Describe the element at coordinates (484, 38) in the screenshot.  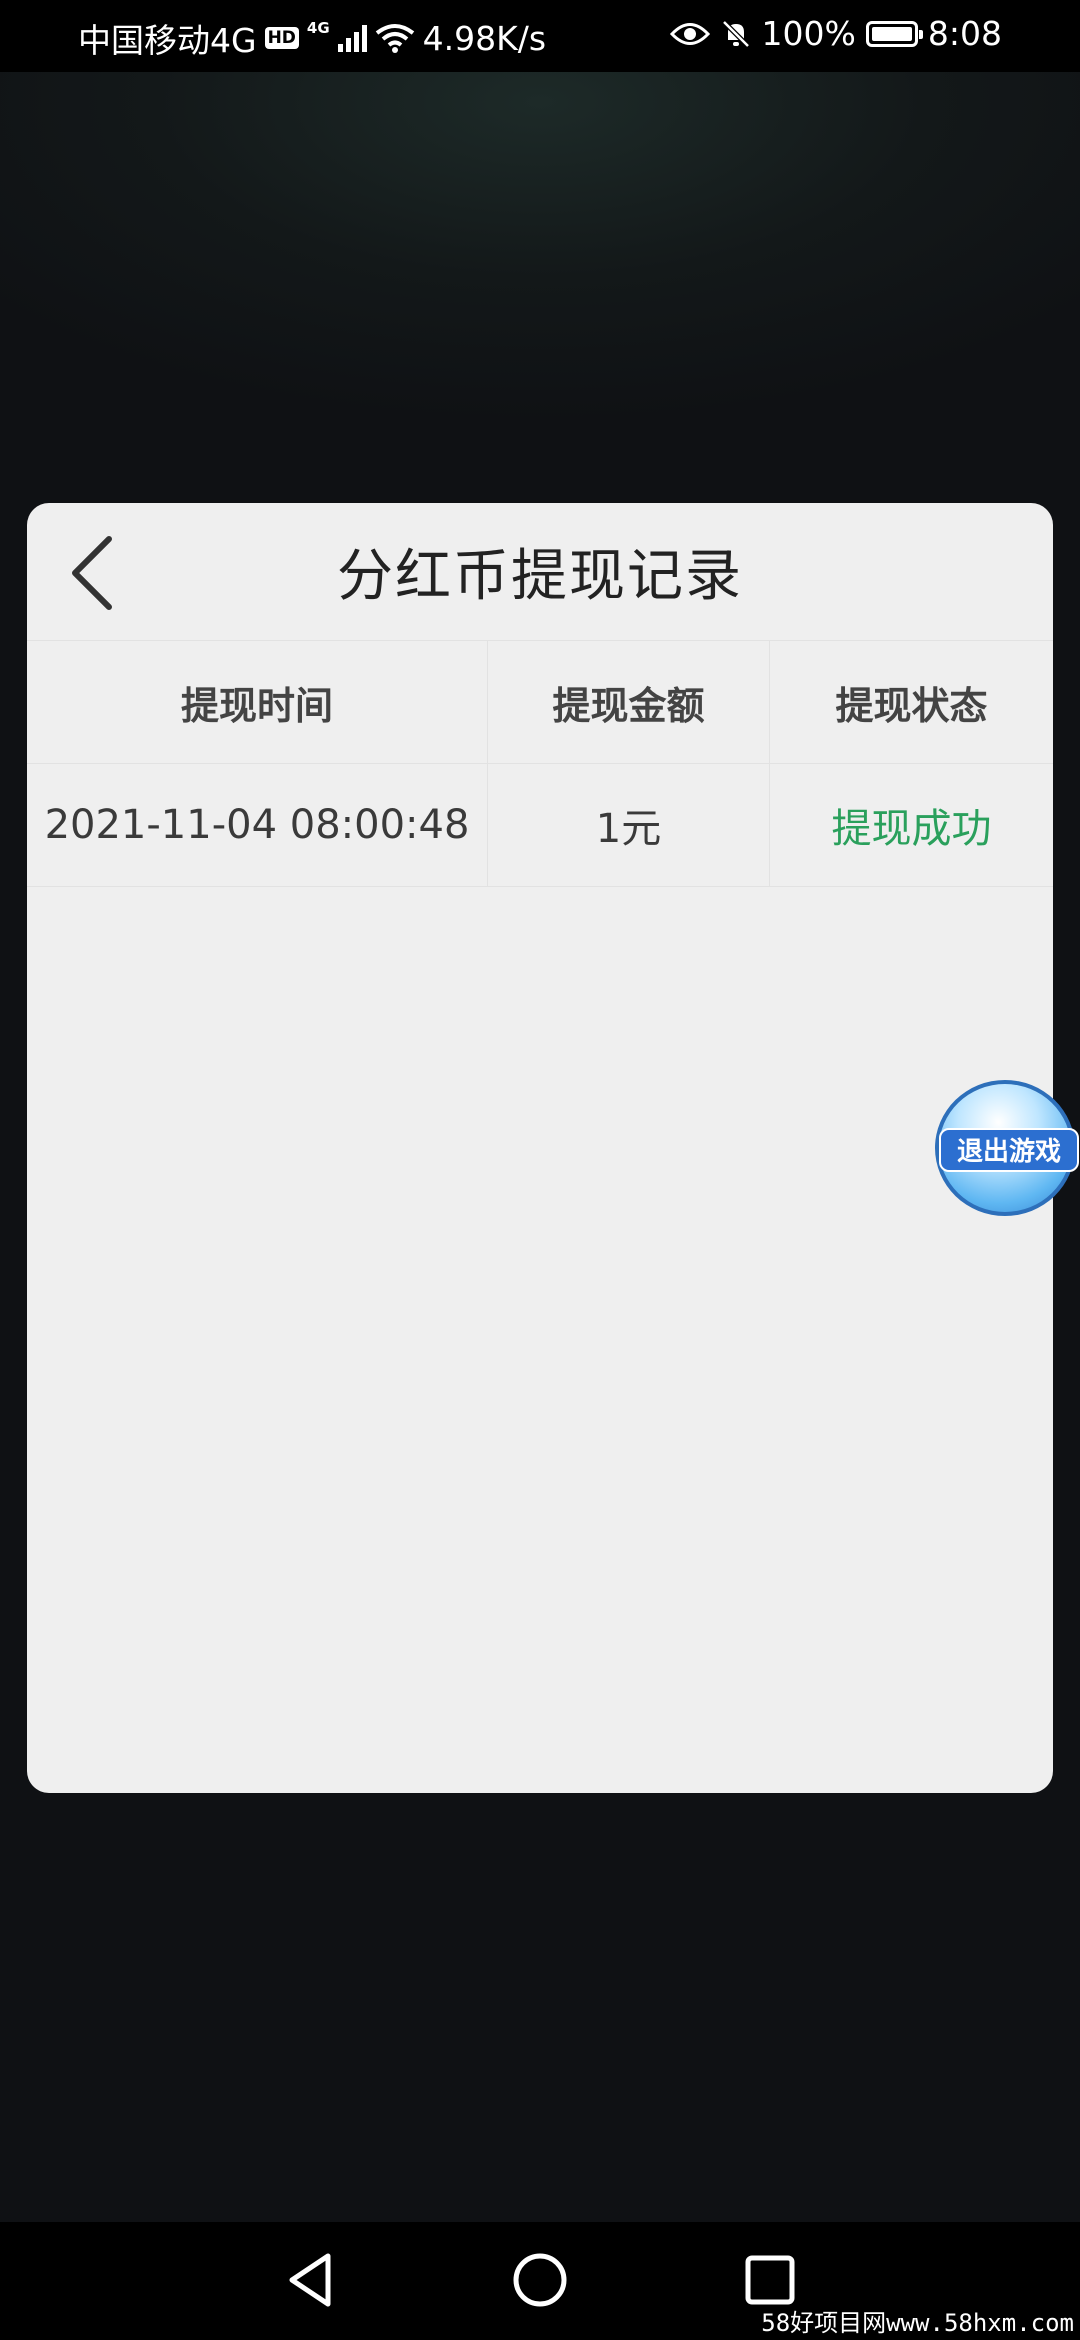
I see `network-speed: 4.98K/s` at that location.